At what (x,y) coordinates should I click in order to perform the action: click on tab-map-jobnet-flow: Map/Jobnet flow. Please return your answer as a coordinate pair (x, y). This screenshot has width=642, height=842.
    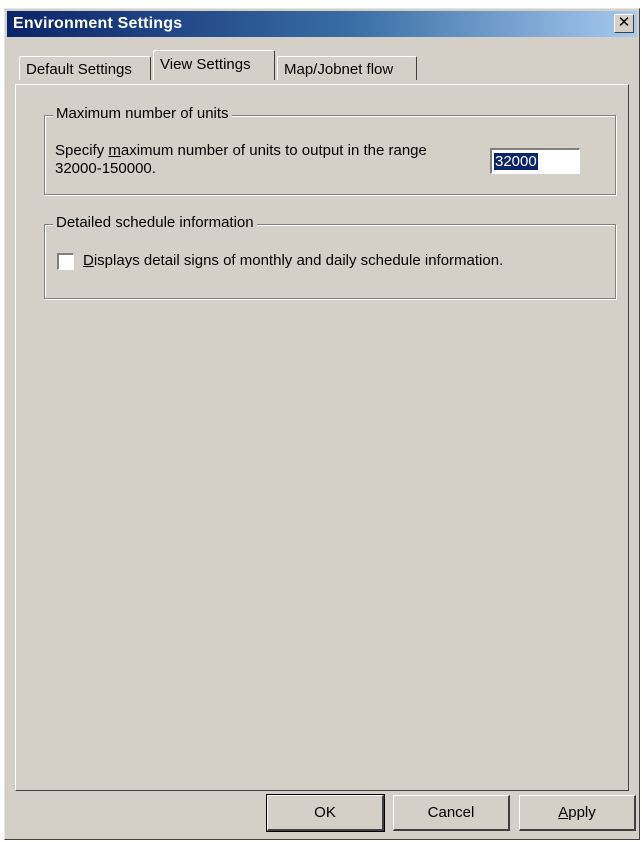
    Looking at the image, I should click on (347, 68).